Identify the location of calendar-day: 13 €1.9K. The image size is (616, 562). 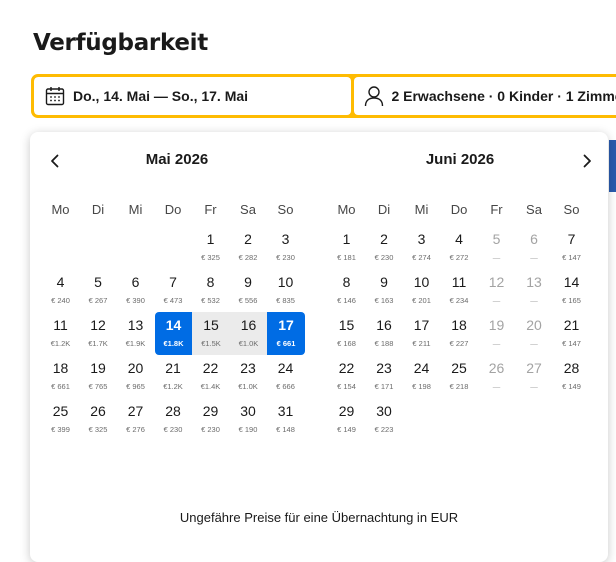
(135, 333).